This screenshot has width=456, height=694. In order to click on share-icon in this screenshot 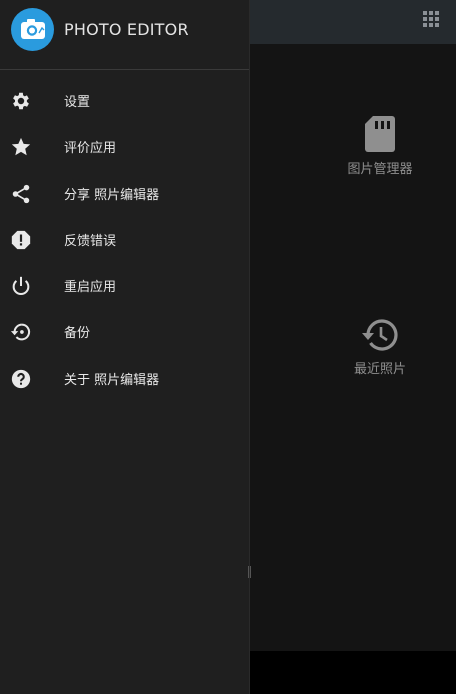, I will do `click(21, 193)`.